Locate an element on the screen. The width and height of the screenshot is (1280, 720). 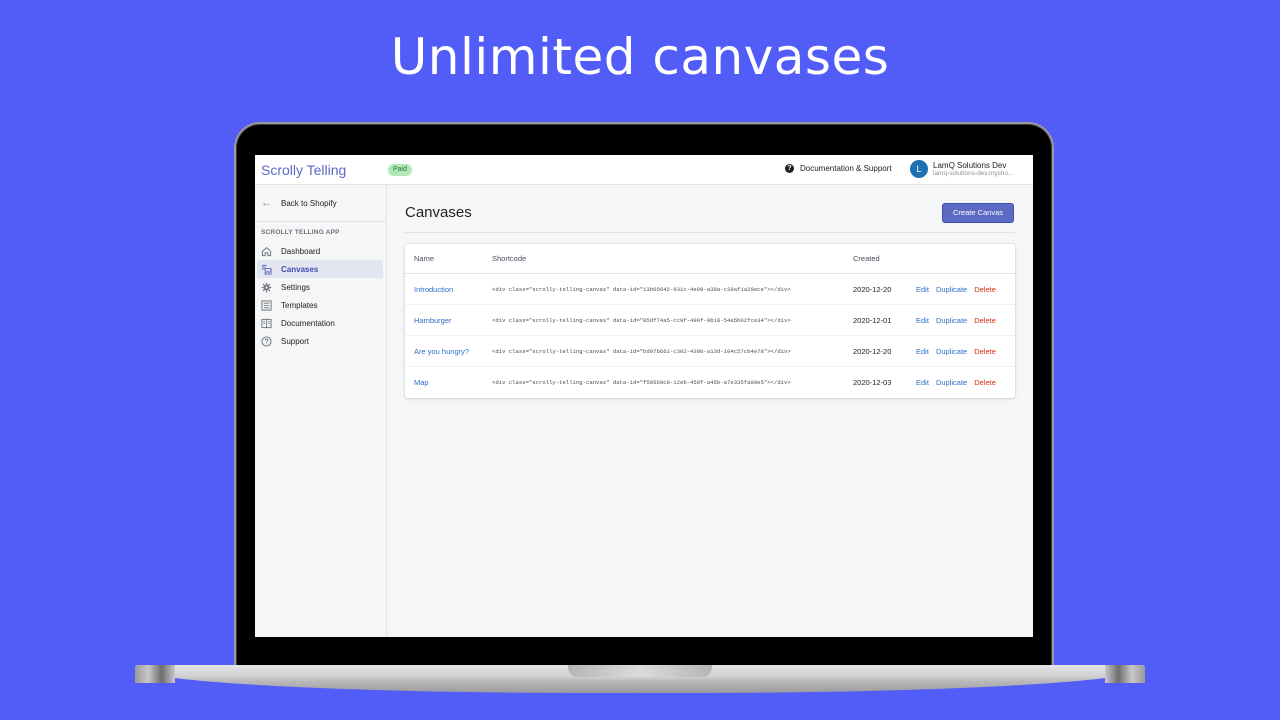
canvas-name-link: Map is located at coordinates (421, 382).